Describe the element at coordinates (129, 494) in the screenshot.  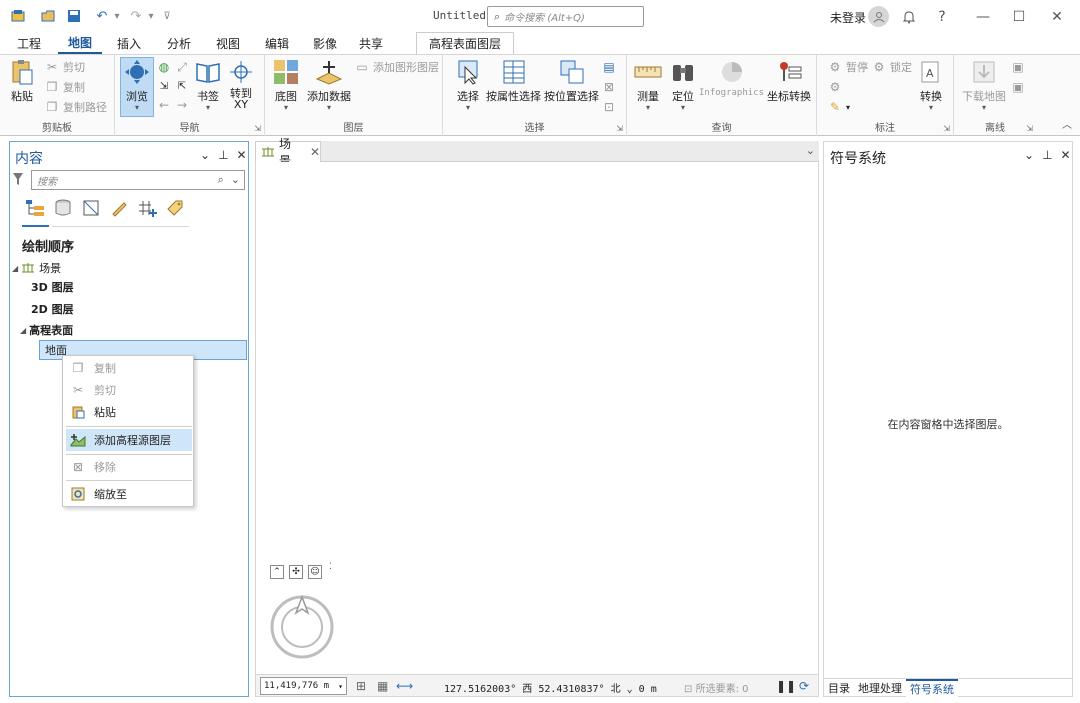
I see `menu-item-zoom-to: 缩放至` at that location.